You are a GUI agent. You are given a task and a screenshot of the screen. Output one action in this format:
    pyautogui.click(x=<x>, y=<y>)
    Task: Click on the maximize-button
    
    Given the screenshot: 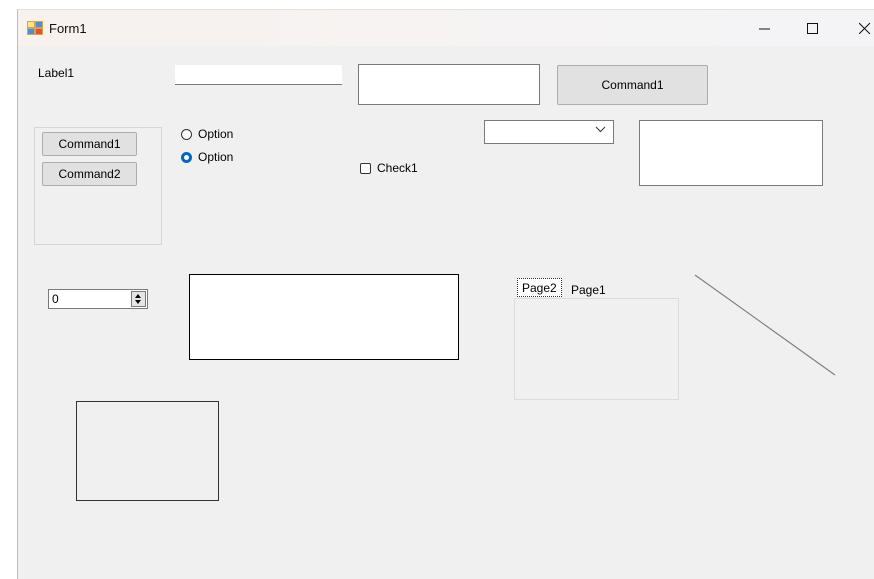 What is the action you would take?
    pyautogui.click(x=813, y=28)
    